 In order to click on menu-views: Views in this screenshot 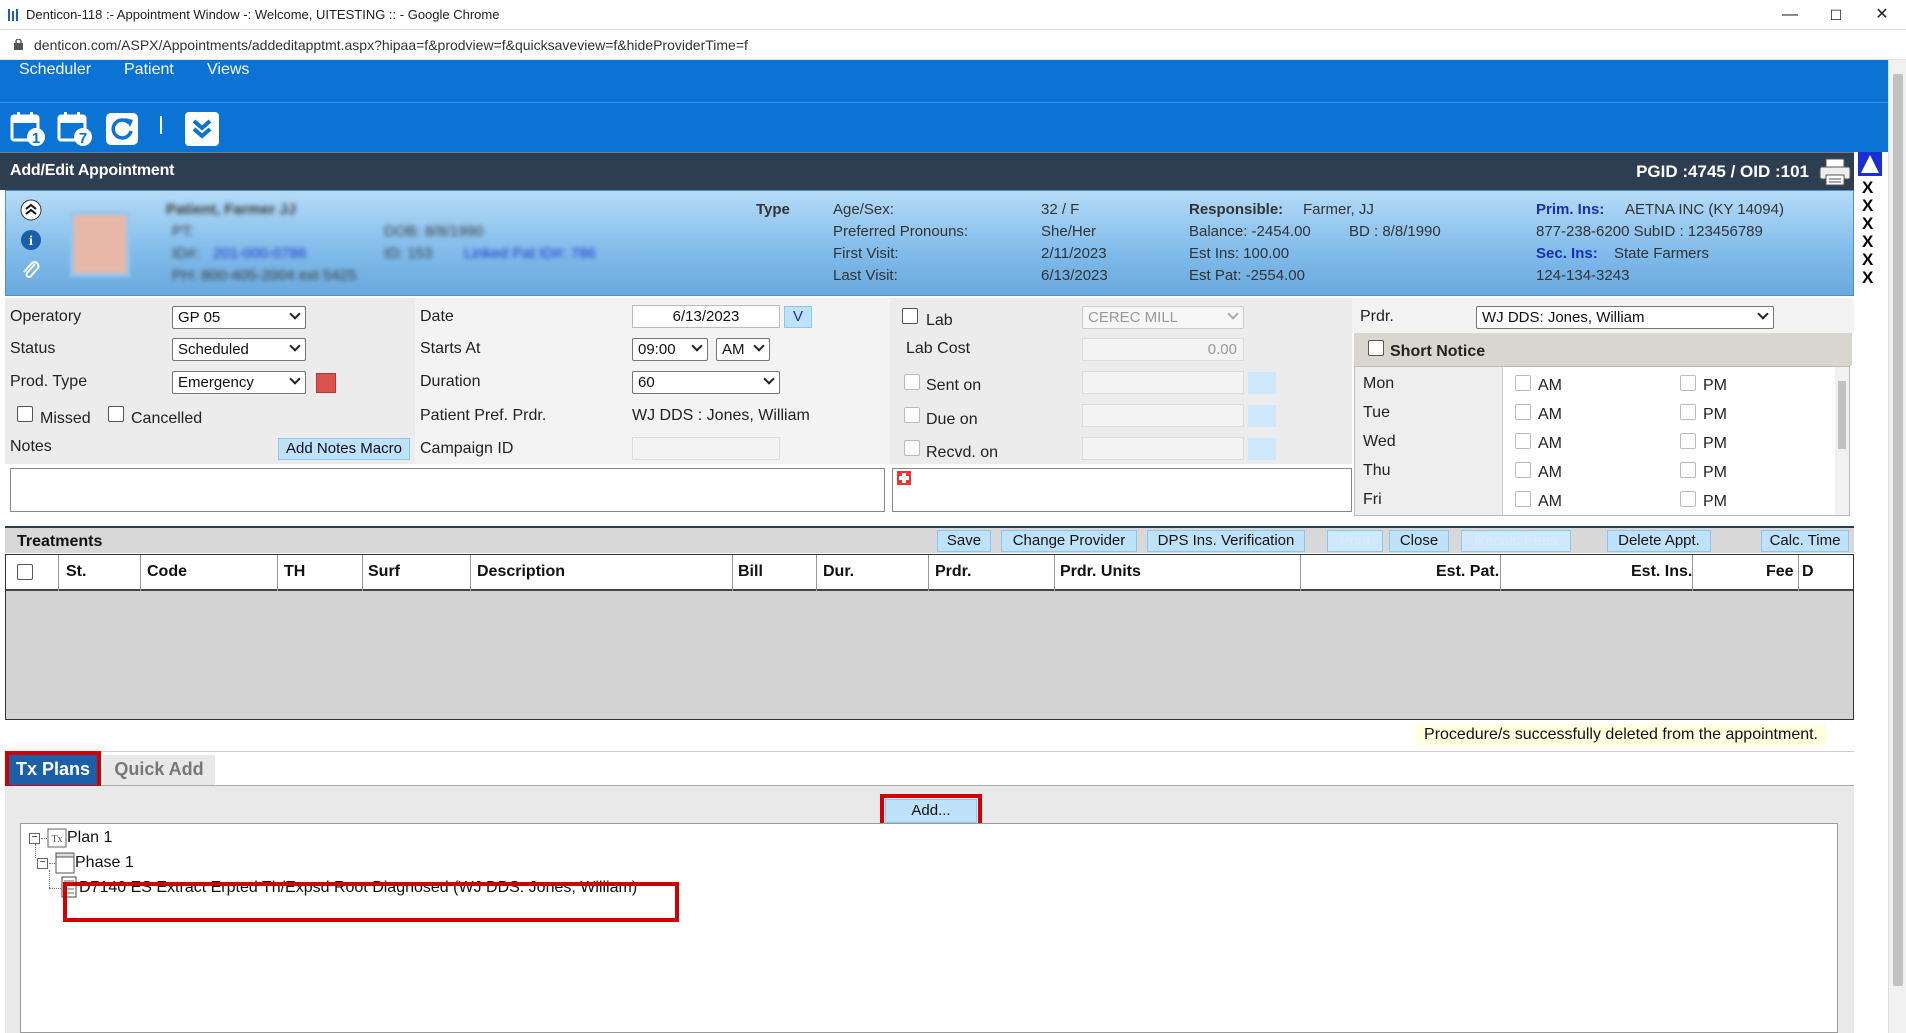, I will do `click(228, 72)`.